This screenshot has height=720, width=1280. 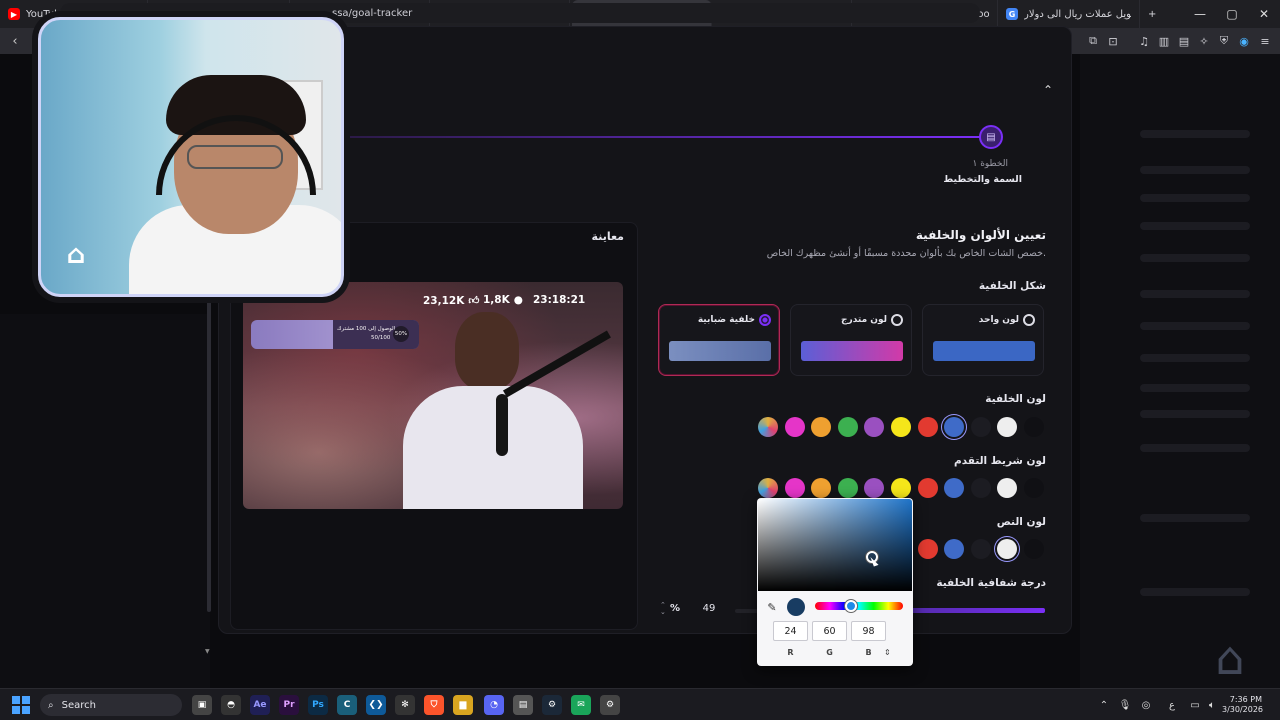 What do you see at coordinates (1152, 14) in the screenshot?
I see `new-tab-button: +` at bounding box center [1152, 14].